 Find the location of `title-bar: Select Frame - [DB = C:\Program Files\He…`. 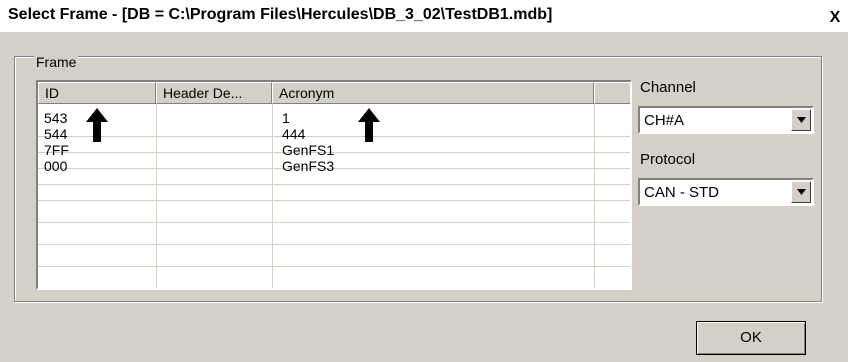

title-bar: Select Frame - [DB = C:\Program Files\He… is located at coordinates (424, 16).